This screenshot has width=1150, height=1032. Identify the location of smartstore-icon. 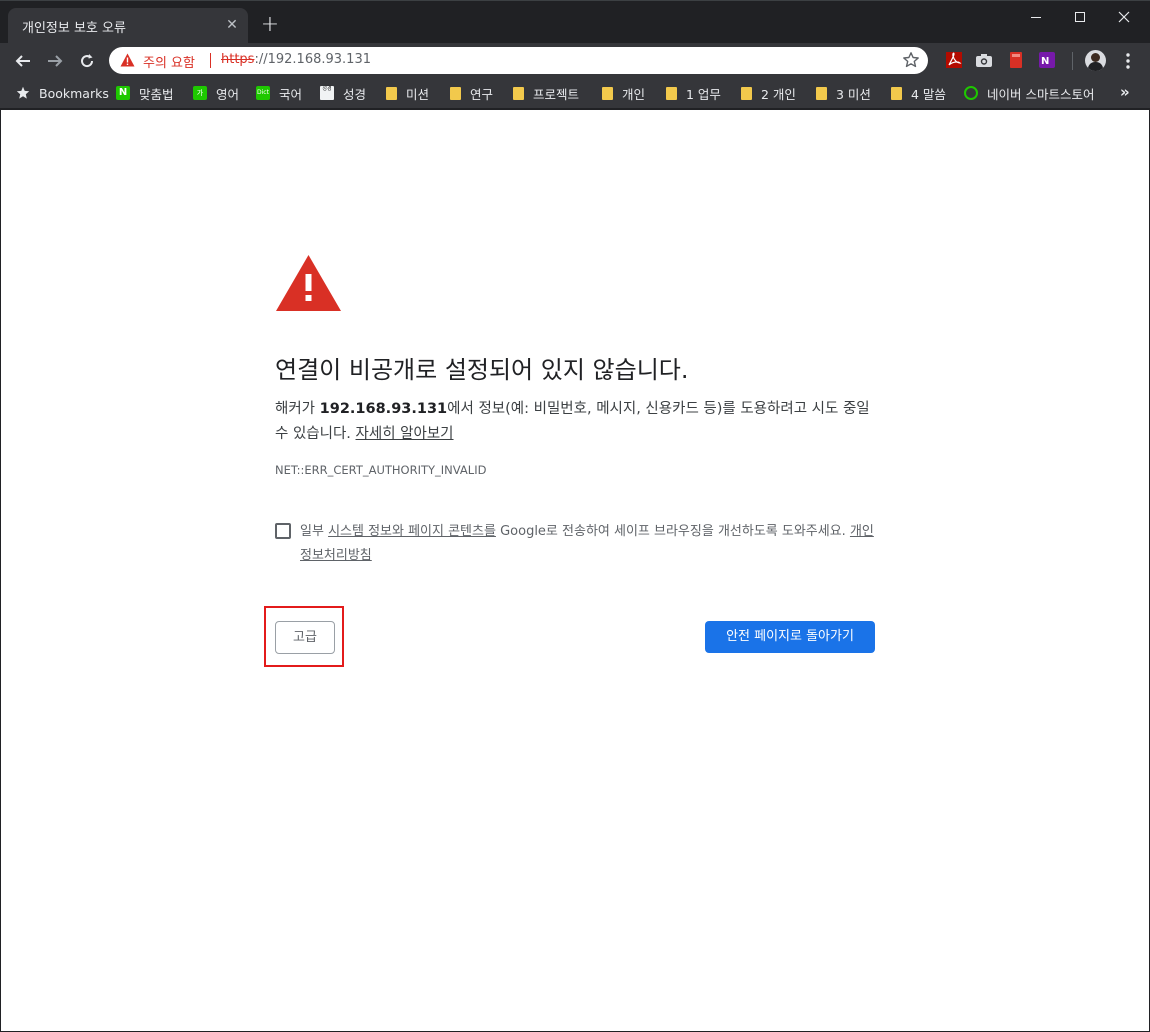
(971, 93).